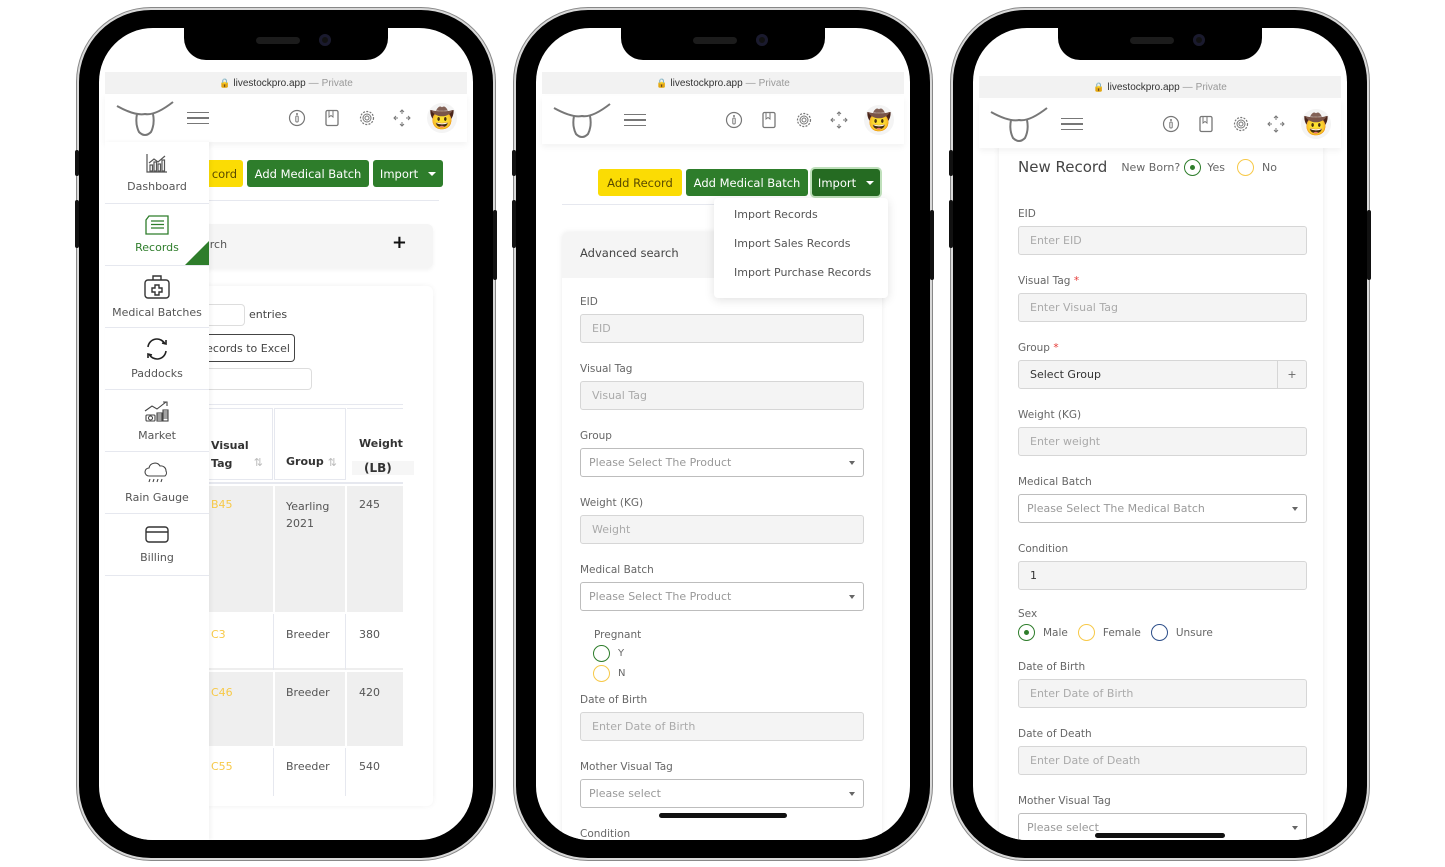 Image resolution: width=1445 pixels, height=867 pixels. What do you see at coordinates (247, 348) in the screenshot?
I see `export-excel-button: Records to Excel` at bounding box center [247, 348].